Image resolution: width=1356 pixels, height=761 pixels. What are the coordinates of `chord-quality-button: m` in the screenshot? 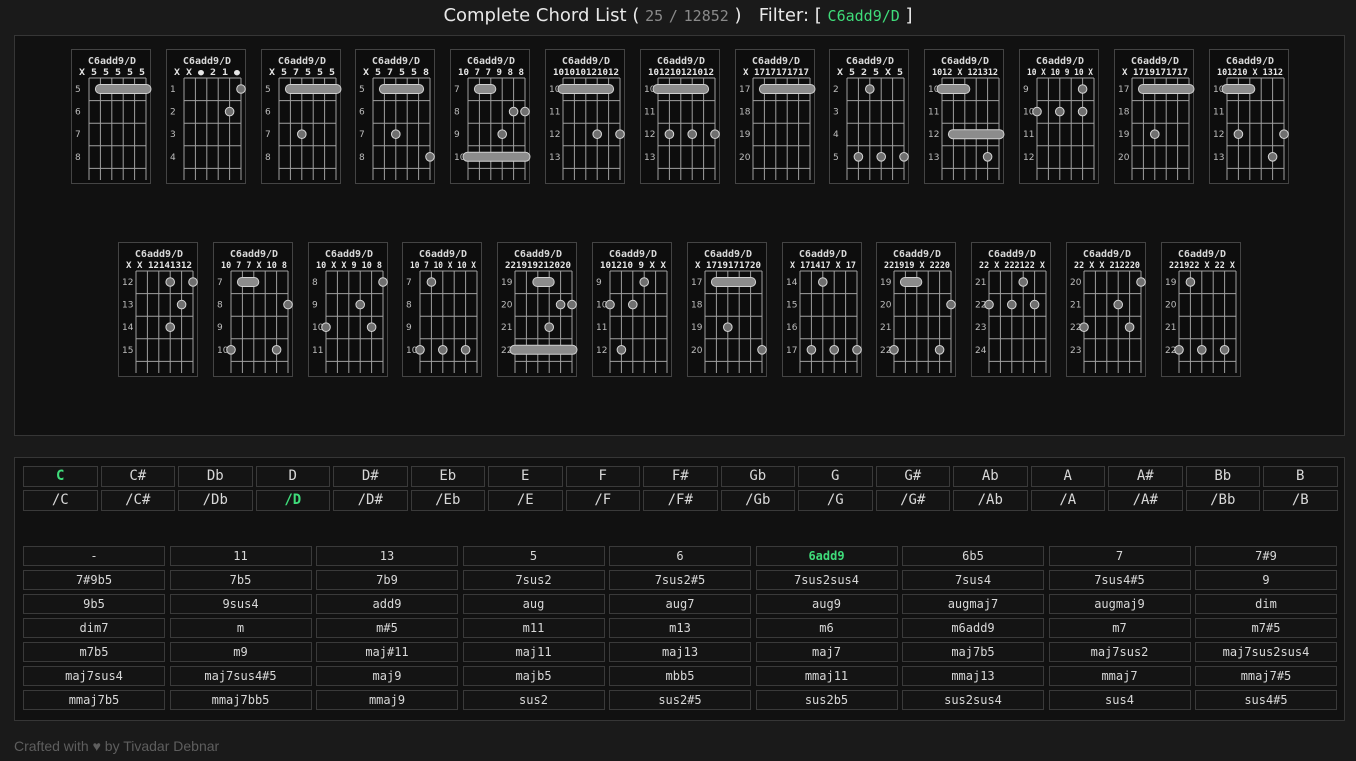 It's located at (240, 628).